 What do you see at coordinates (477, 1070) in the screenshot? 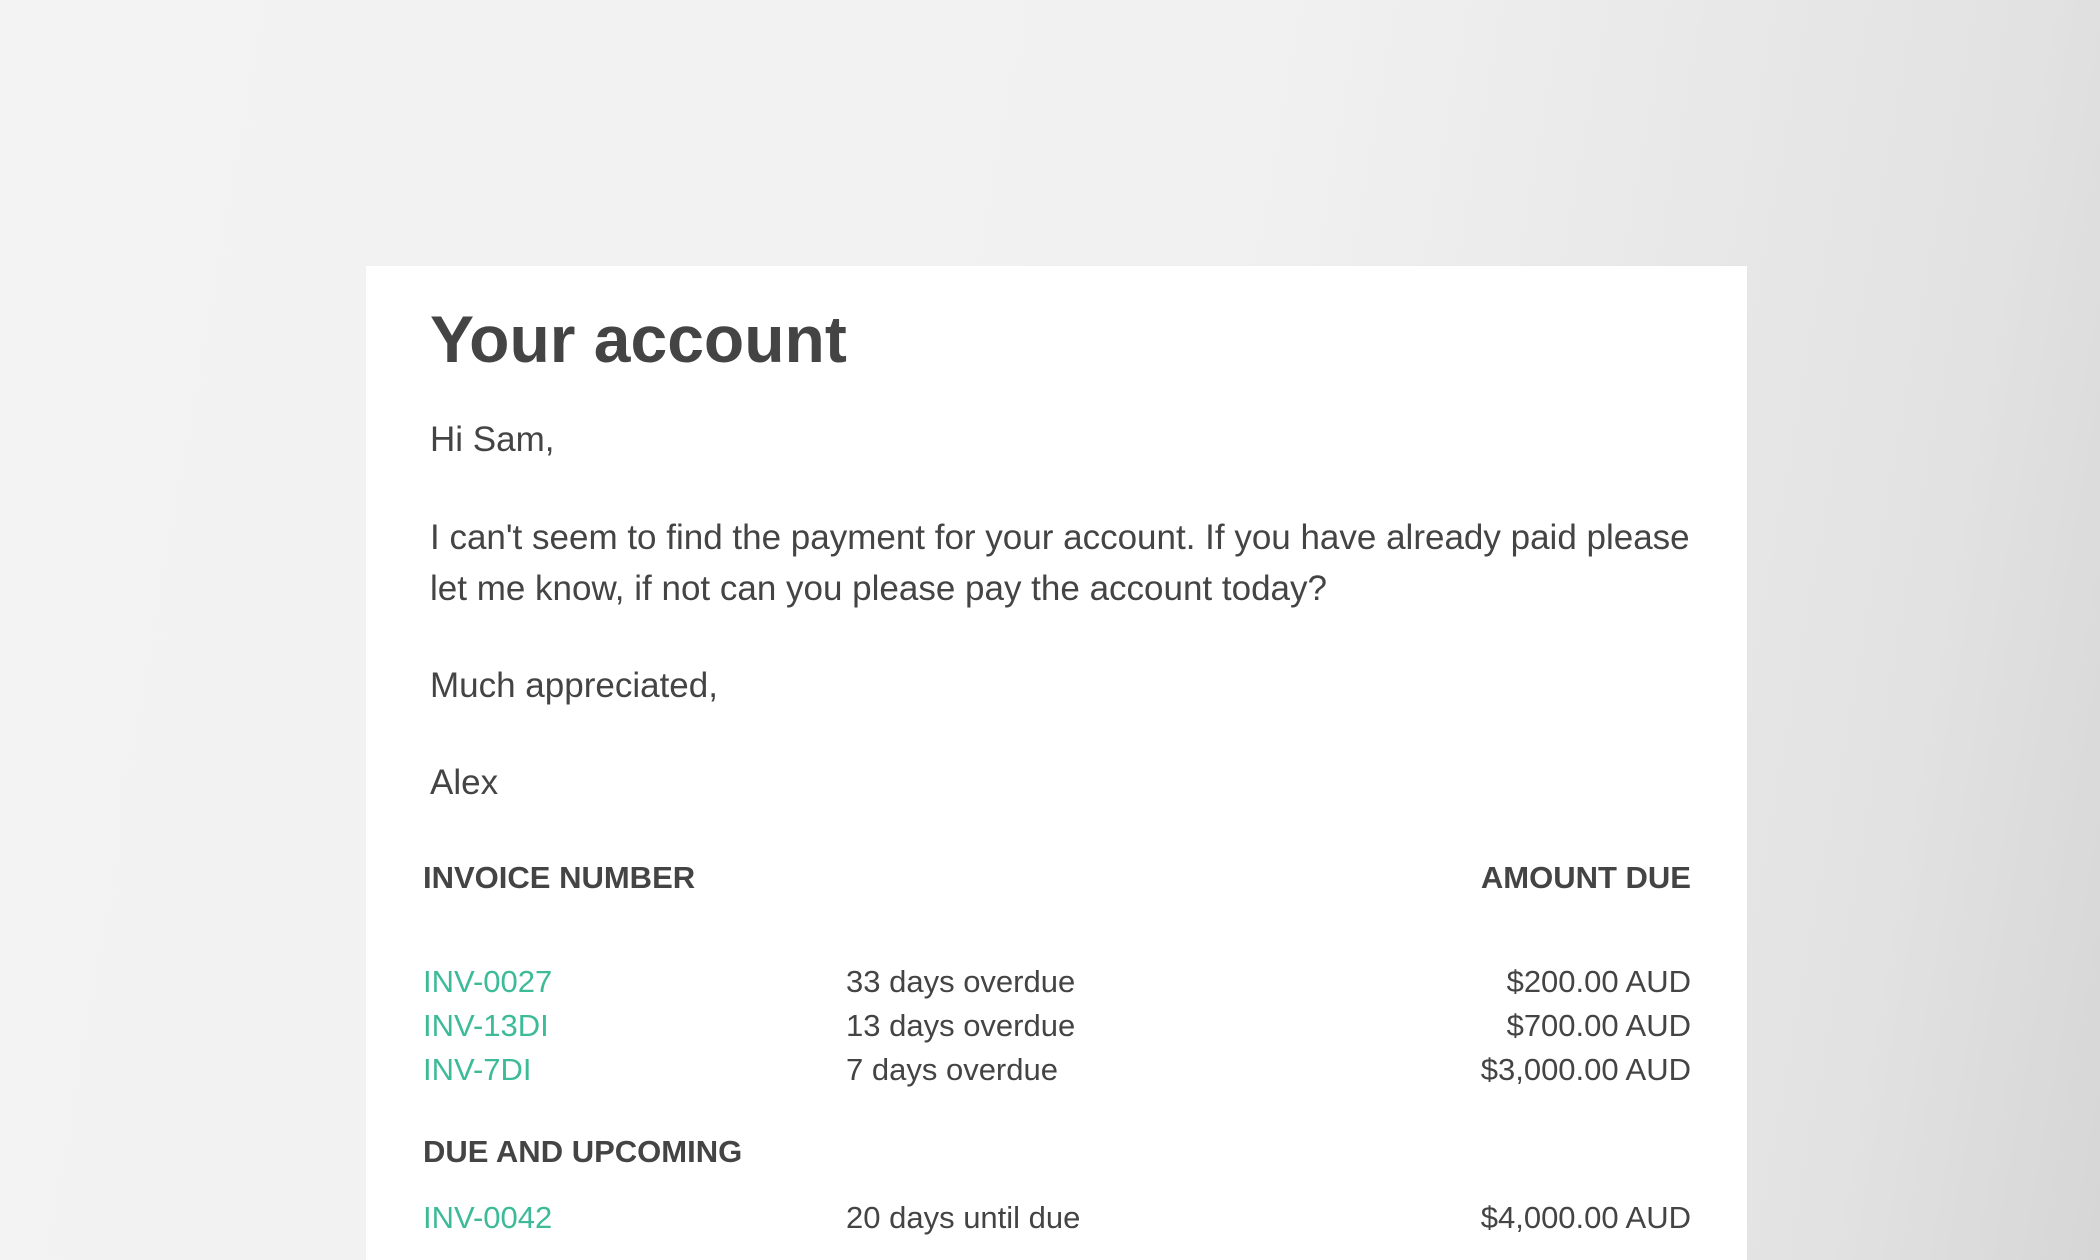
I see `invoice-link: INV-7DI` at bounding box center [477, 1070].